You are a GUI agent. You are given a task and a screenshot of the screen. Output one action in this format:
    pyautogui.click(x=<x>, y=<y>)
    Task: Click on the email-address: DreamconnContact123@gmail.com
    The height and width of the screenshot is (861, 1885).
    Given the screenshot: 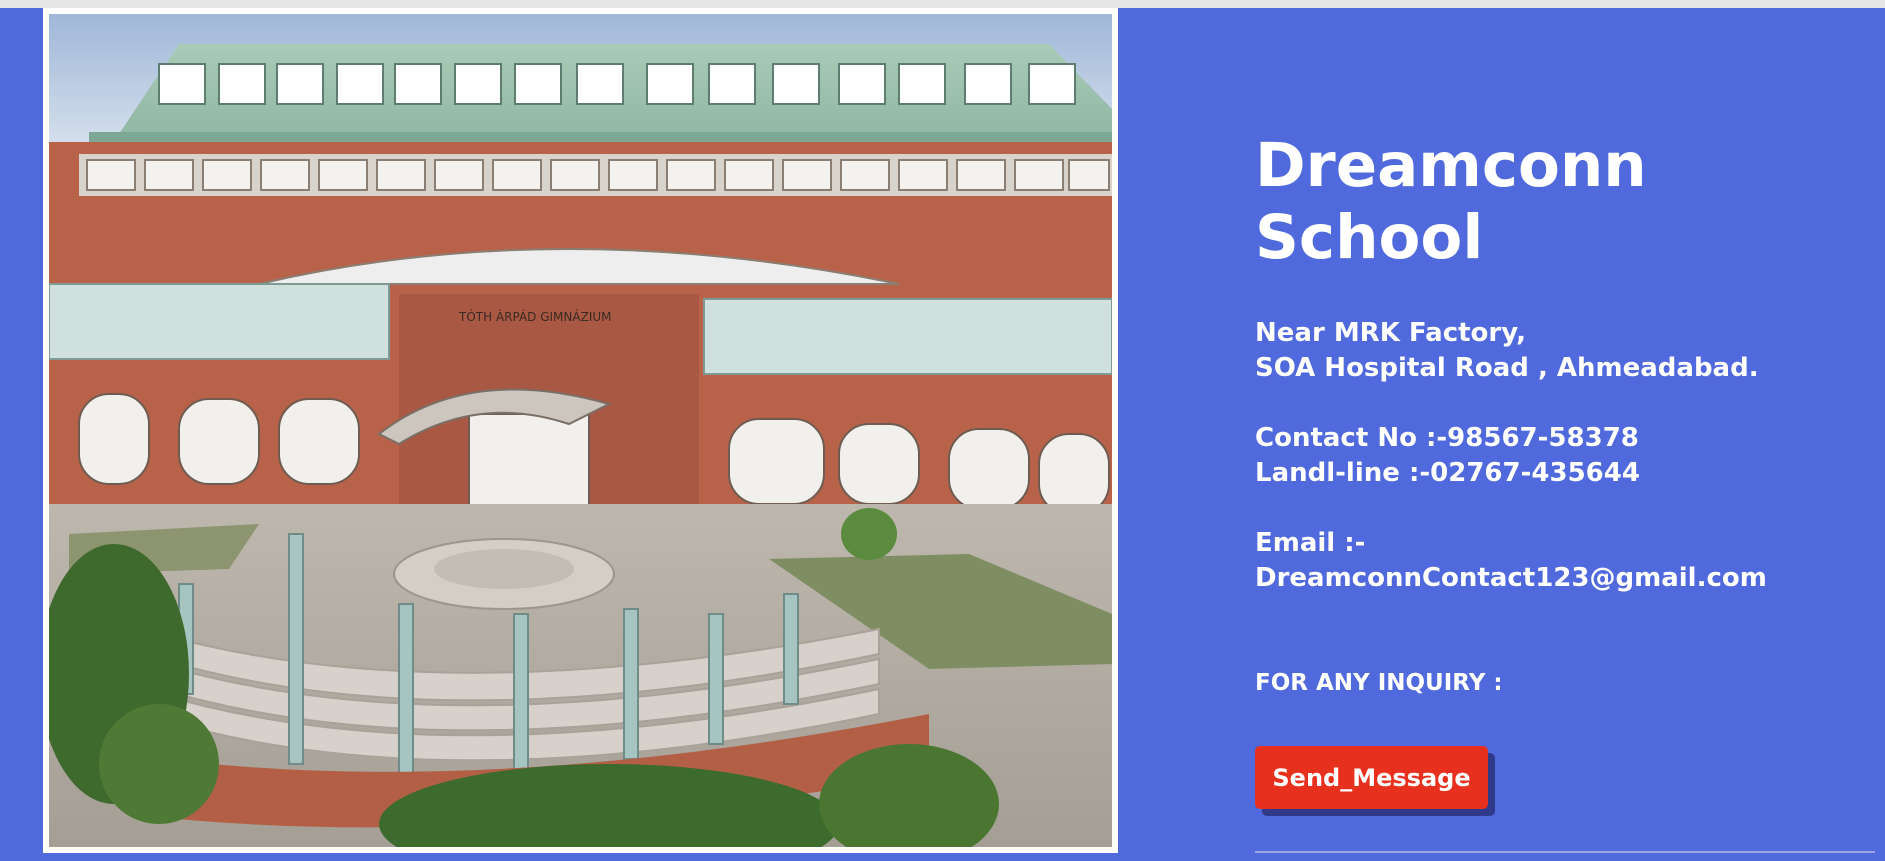 What is the action you would take?
    pyautogui.click(x=1565, y=578)
    